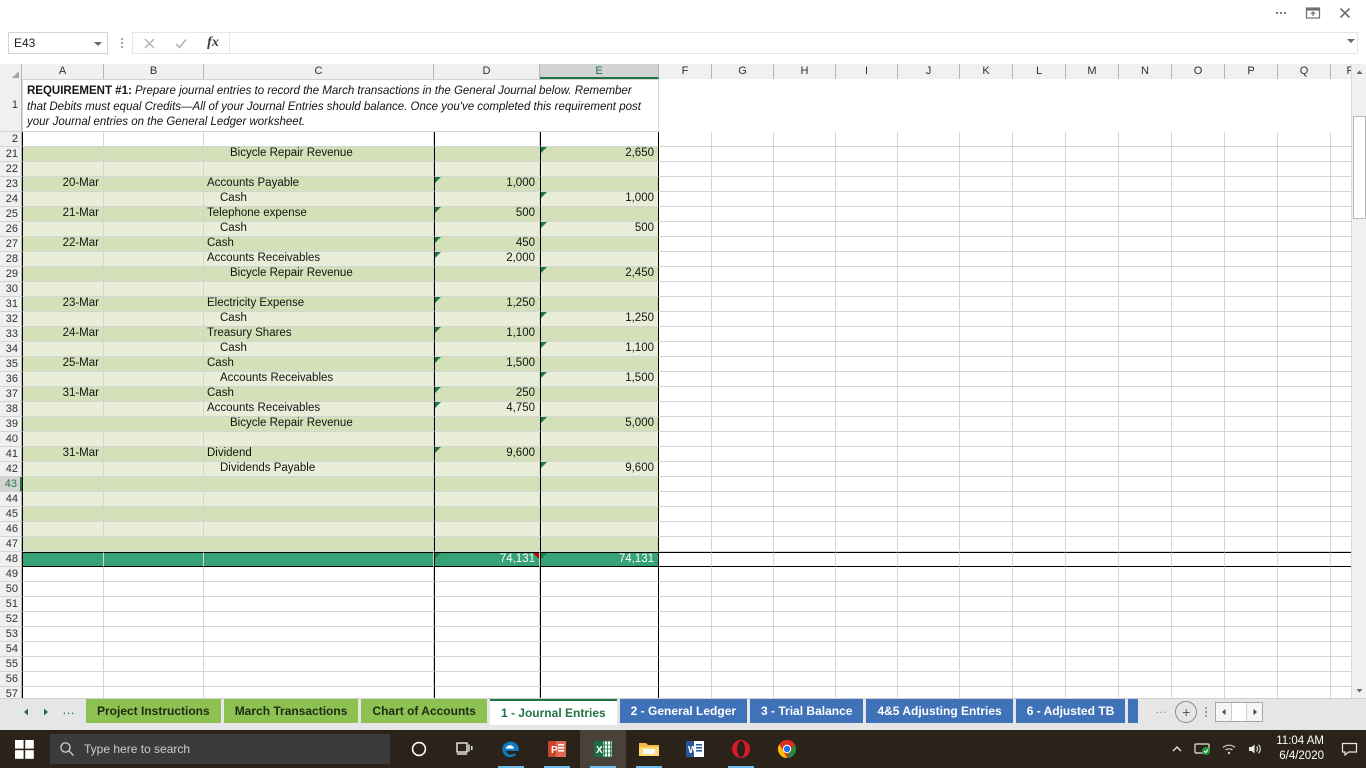  Describe the element at coordinates (11, 529) in the screenshot. I see `row-header-46: 46` at that location.